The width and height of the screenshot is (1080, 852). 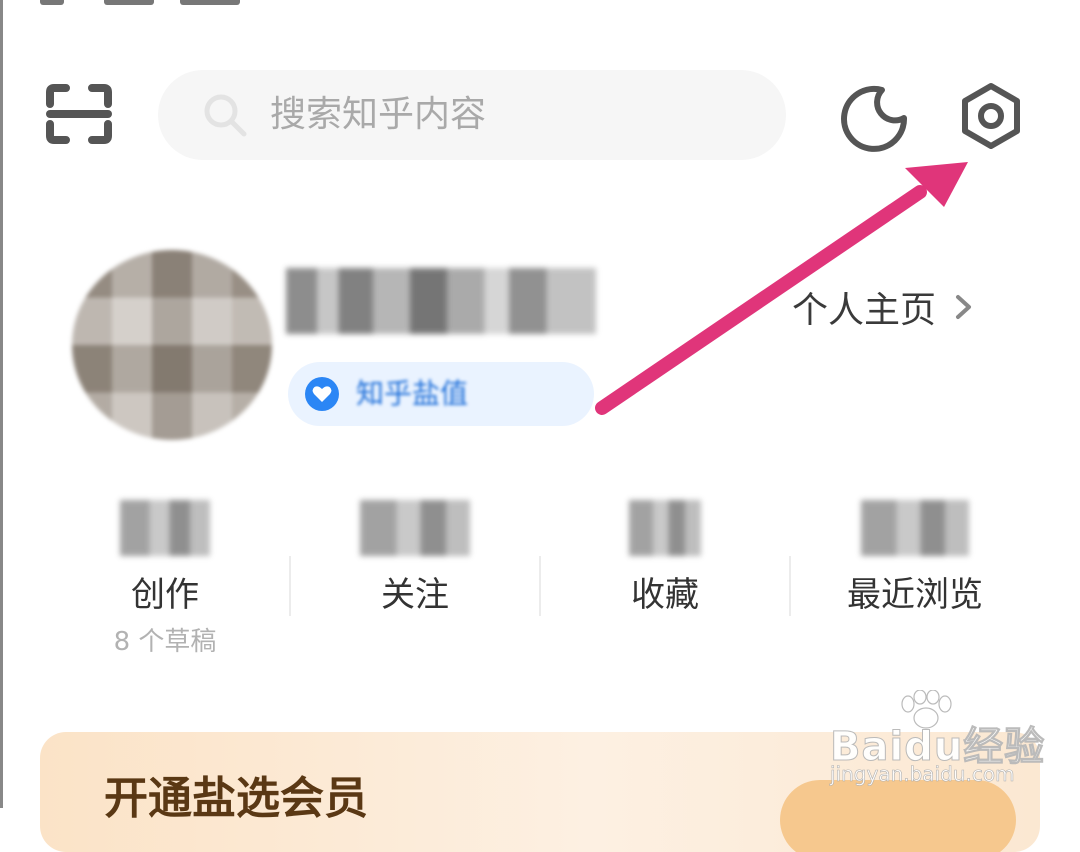 What do you see at coordinates (225, 115) in the screenshot?
I see `search-icon` at bounding box center [225, 115].